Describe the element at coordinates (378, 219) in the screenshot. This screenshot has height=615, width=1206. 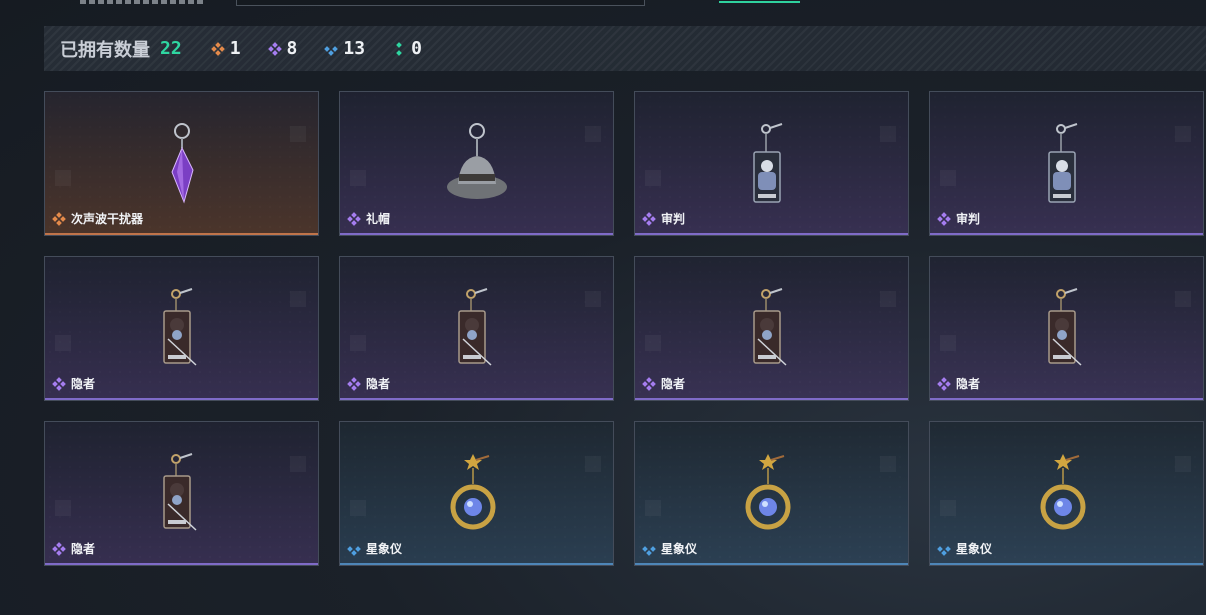
I see `item-name-label: 礼帽` at that location.